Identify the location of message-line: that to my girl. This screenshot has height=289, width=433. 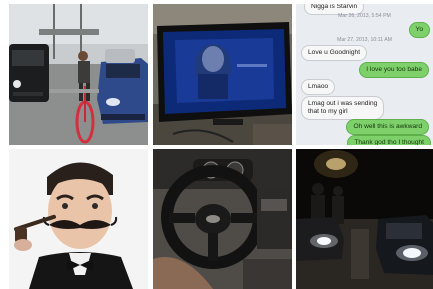
(328, 112).